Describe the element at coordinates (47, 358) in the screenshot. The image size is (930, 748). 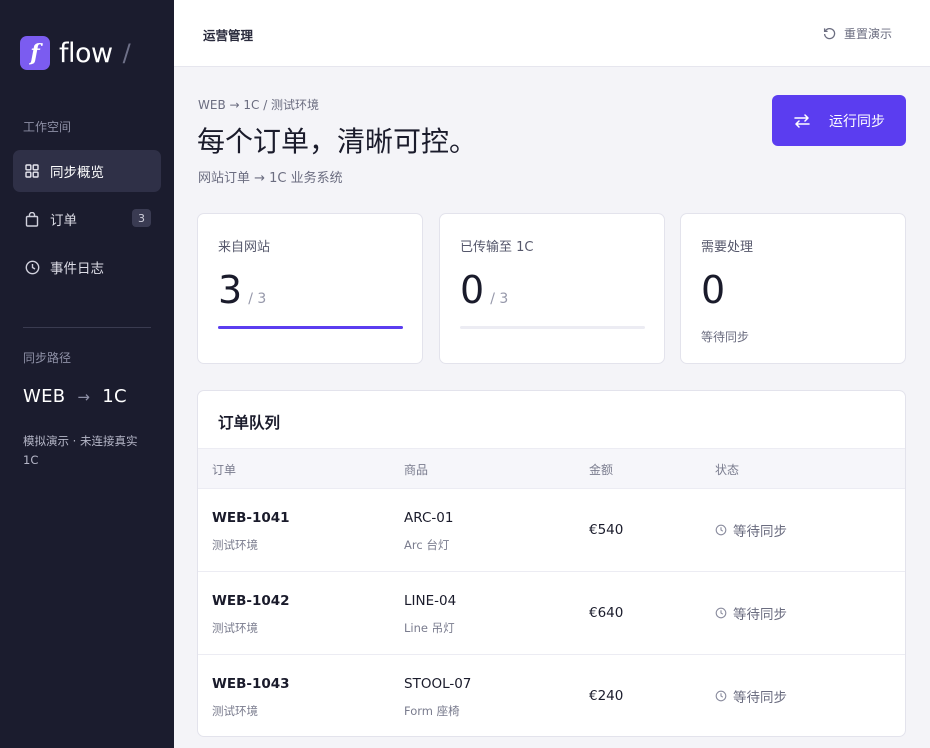
I see `route-label: 同步路径` at that location.